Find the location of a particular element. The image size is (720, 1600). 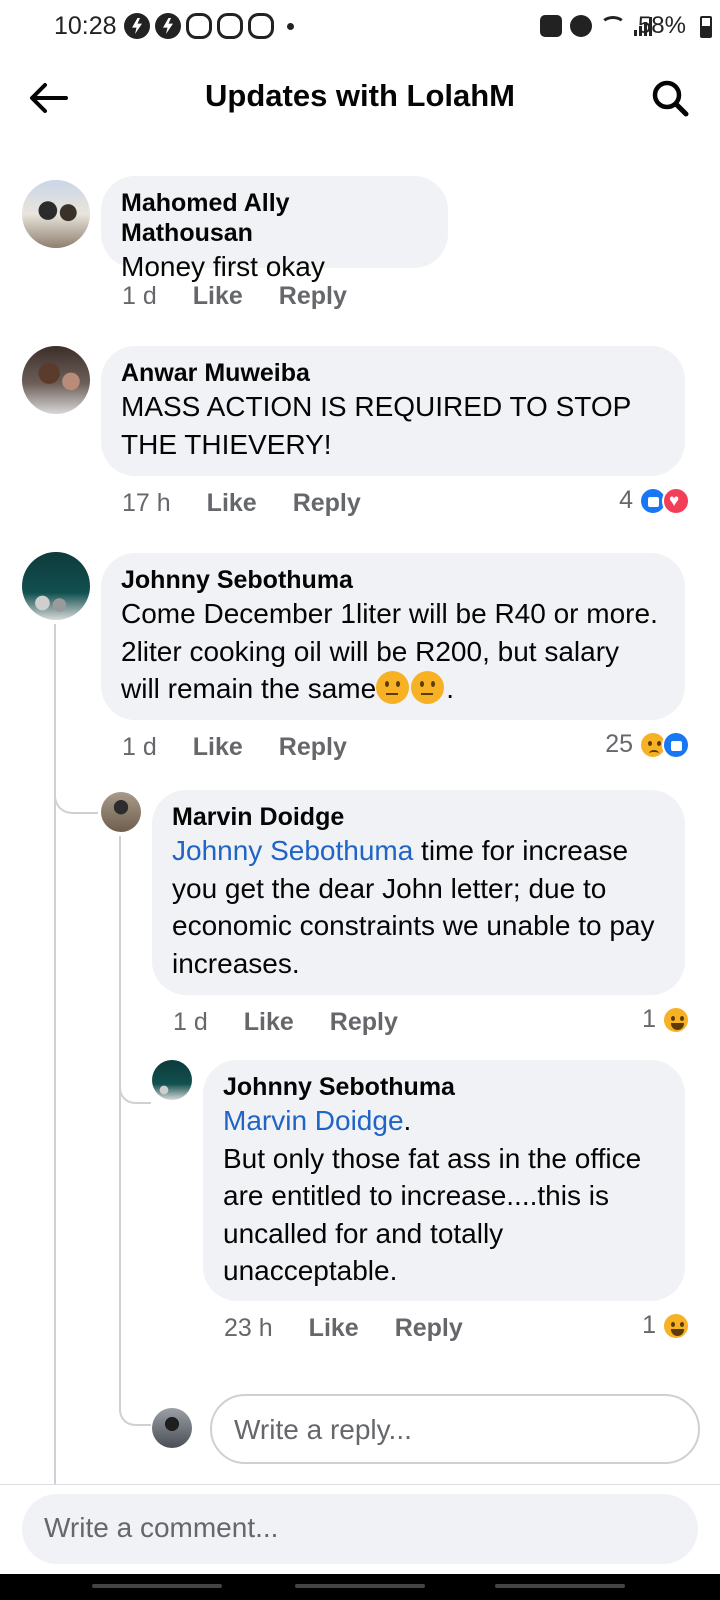

reply-actions: 1 d Like Reply is located at coordinates (303, 1022).